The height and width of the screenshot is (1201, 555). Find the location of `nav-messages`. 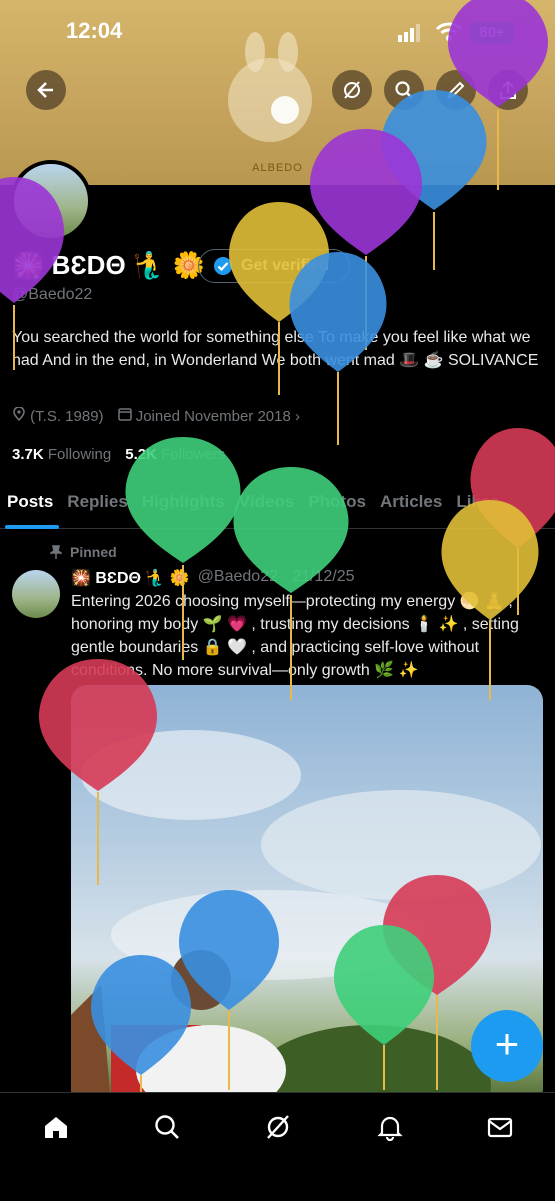

nav-messages is located at coordinates (500, 1127).